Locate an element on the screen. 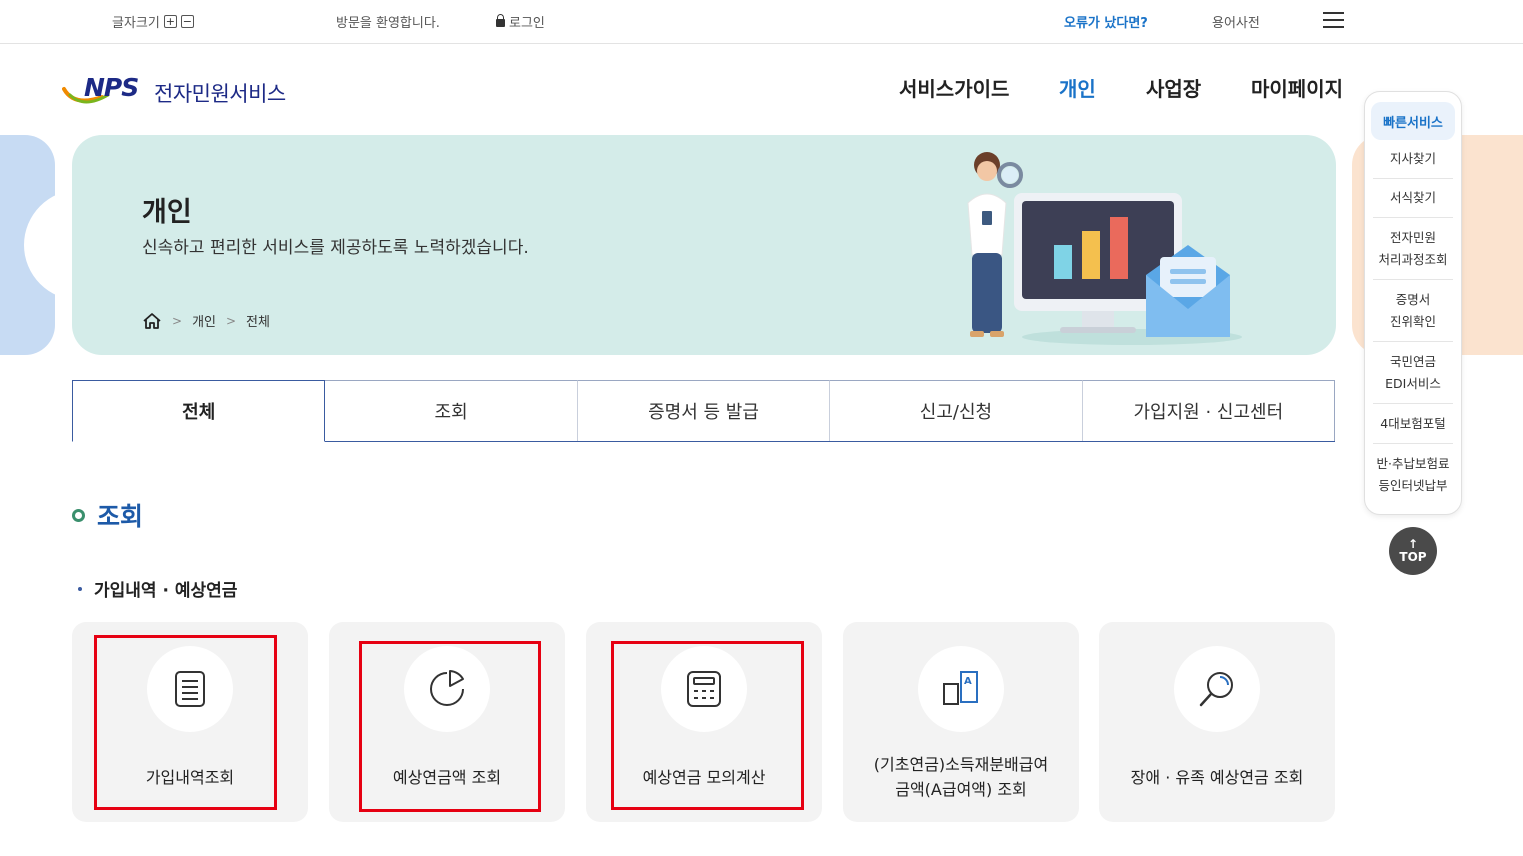 The height and width of the screenshot is (856, 1523). banner-deco-left is located at coordinates (67, 245).